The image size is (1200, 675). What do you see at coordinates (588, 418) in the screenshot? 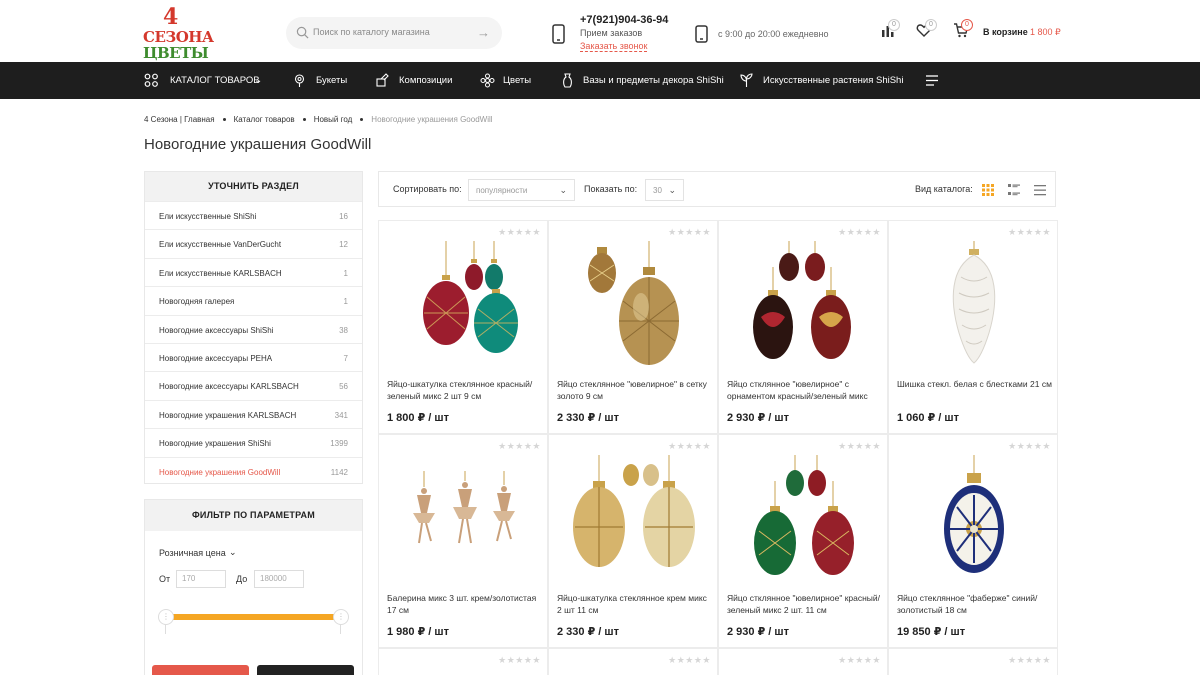
I see `product-price: 2 330 ₽ / шт` at bounding box center [588, 418].